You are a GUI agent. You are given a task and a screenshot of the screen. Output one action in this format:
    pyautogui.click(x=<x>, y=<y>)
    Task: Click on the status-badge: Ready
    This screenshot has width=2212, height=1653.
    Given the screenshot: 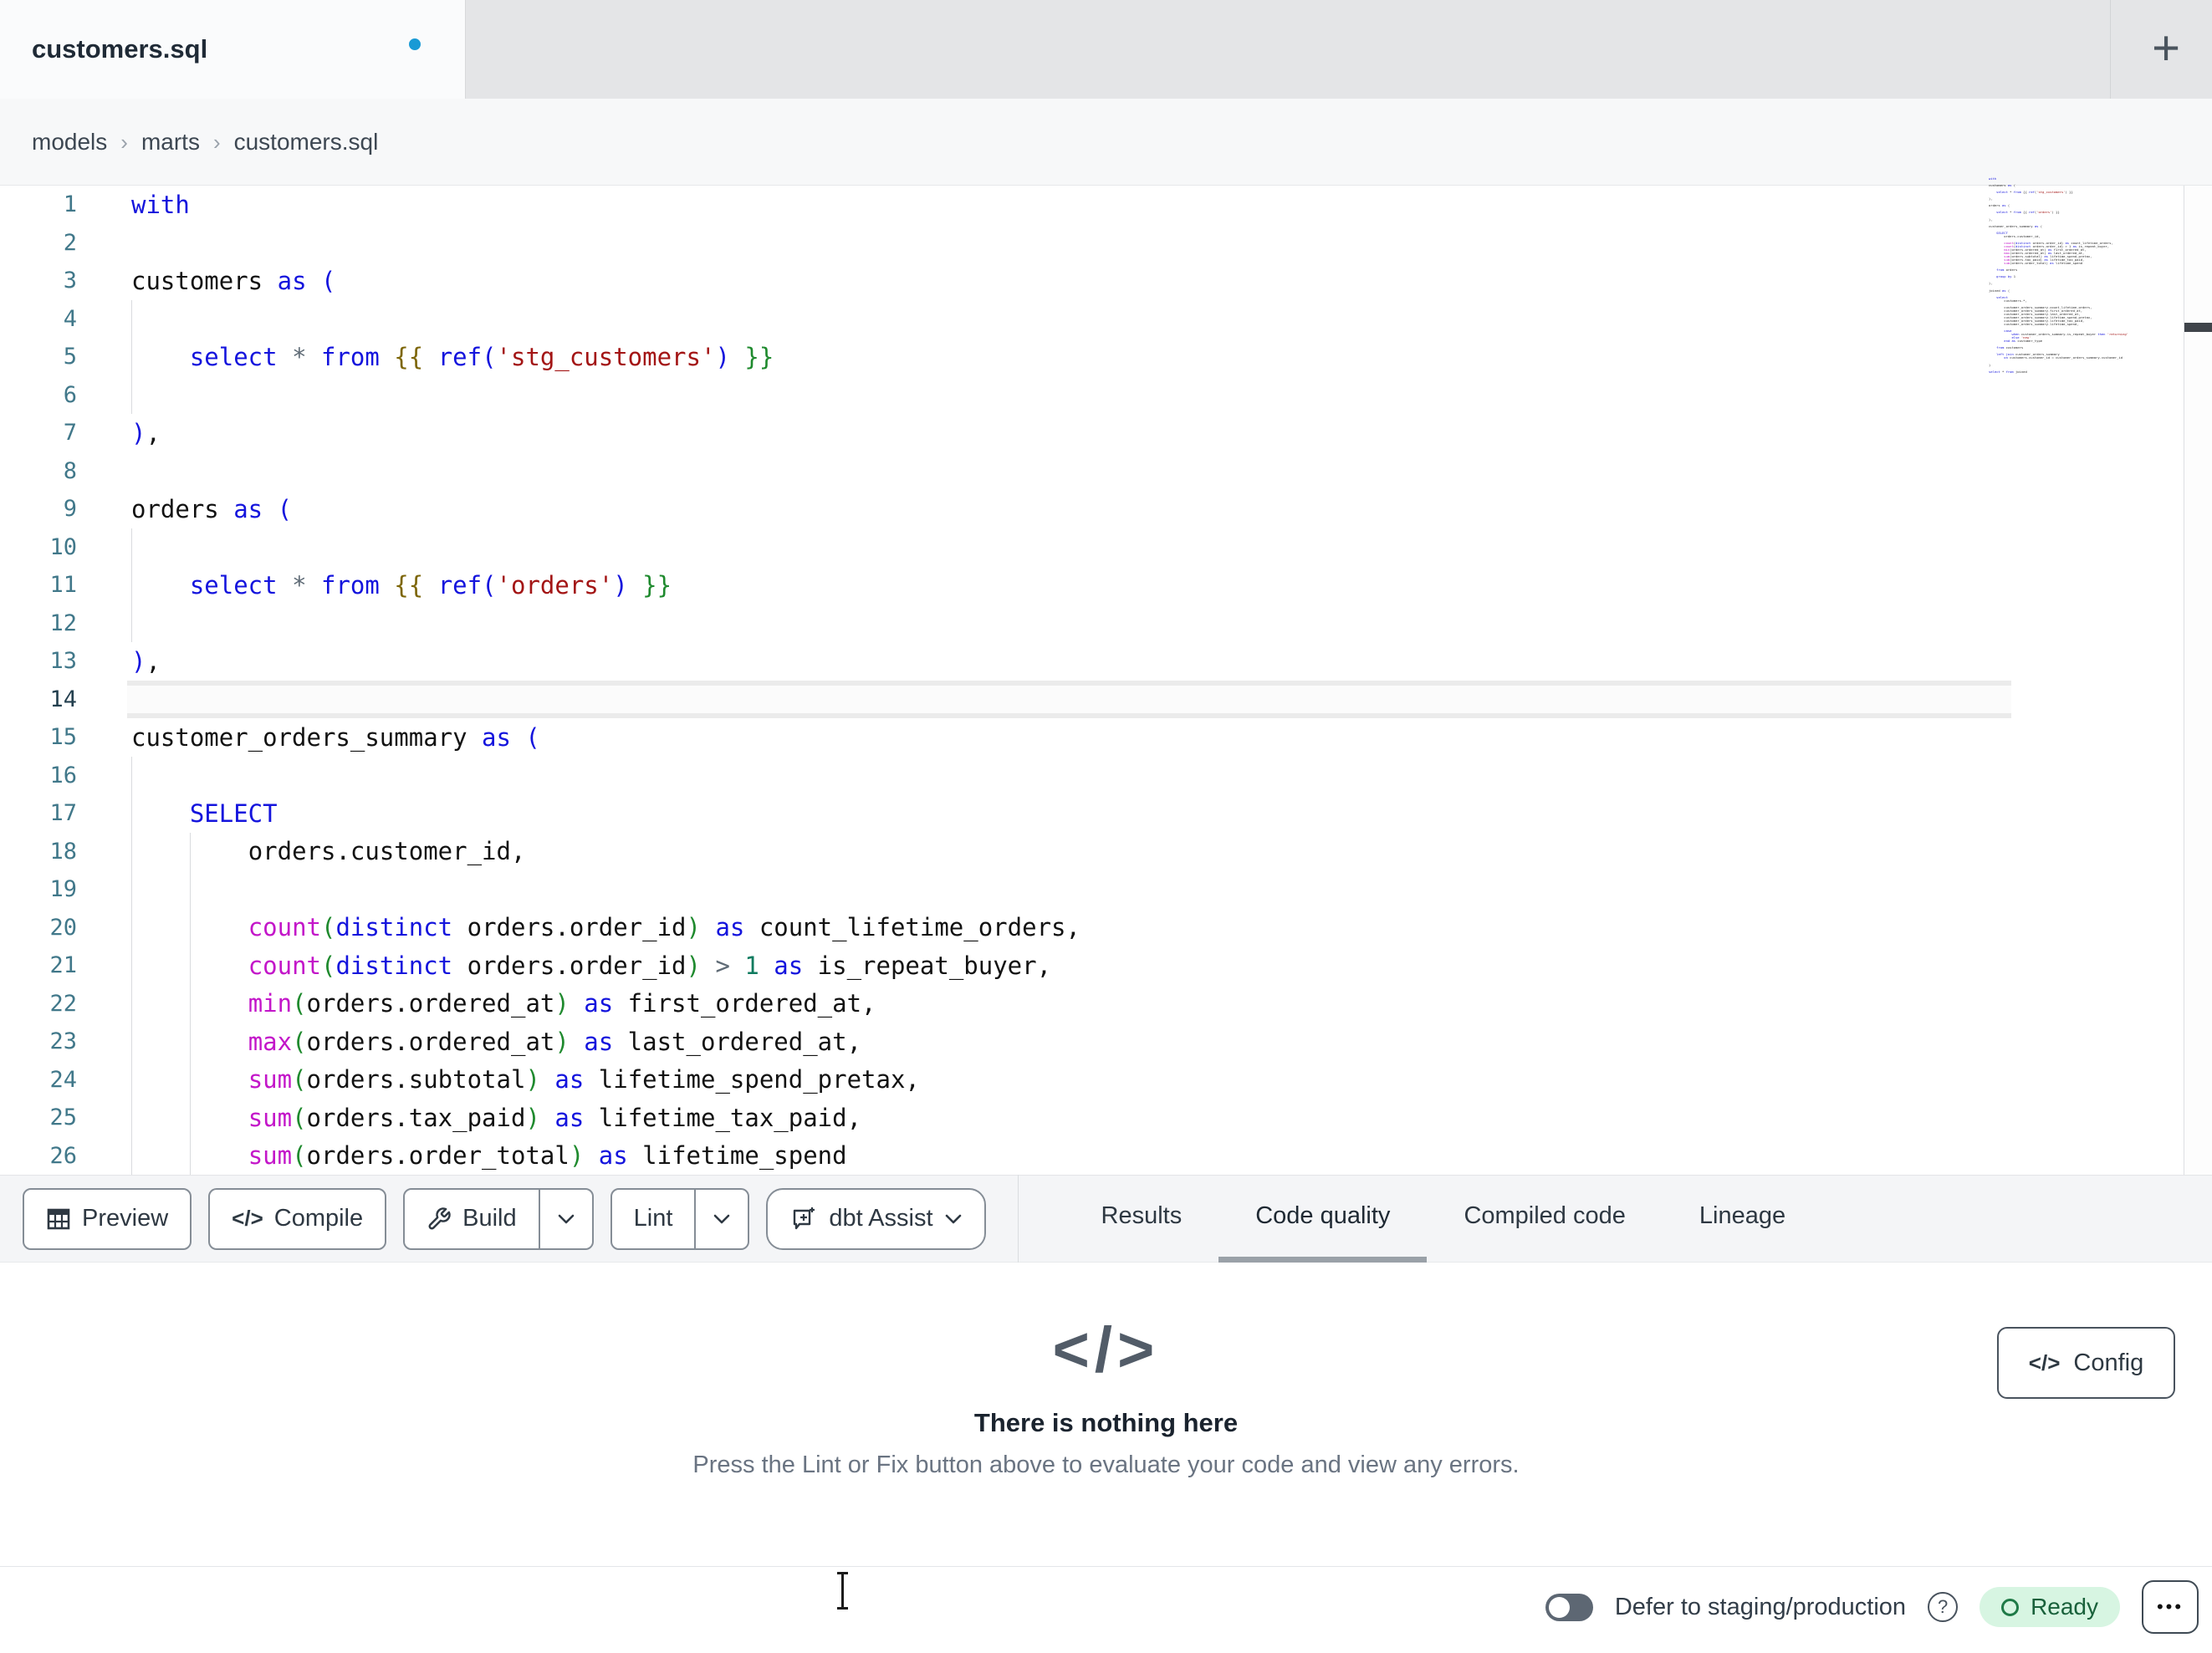 What is the action you would take?
    pyautogui.click(x=2050, y=1607)
    